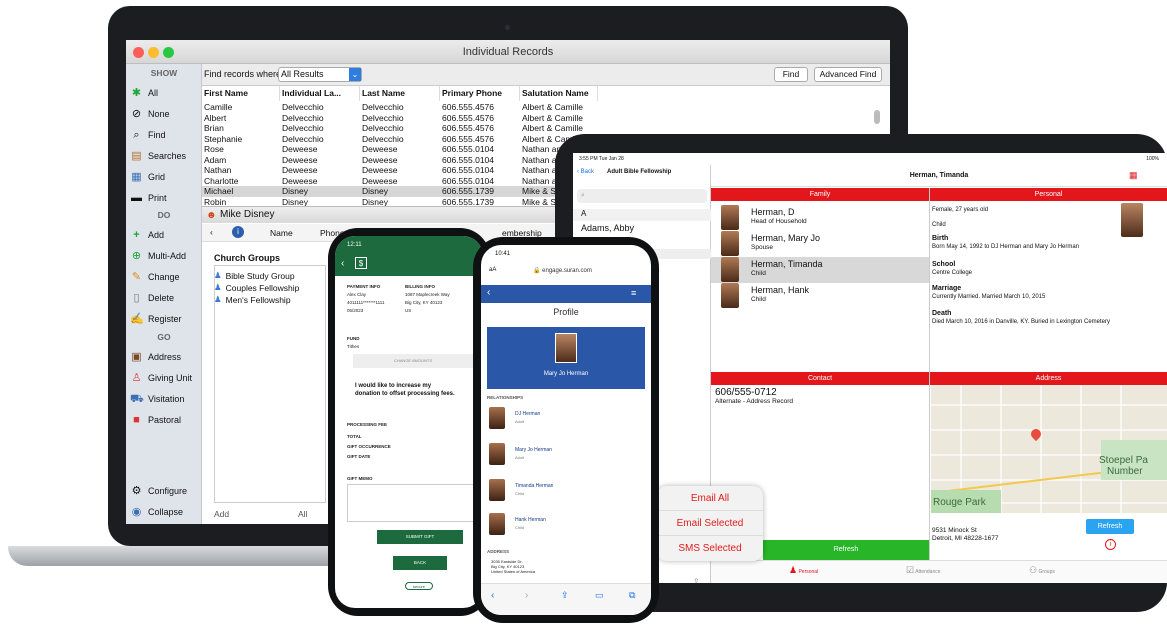 The image size is (1167, 627). What do you see at coordinates (380, 159) in the screenshot?
I see `table-cell: Deweese` at bounding box center [380, 159].